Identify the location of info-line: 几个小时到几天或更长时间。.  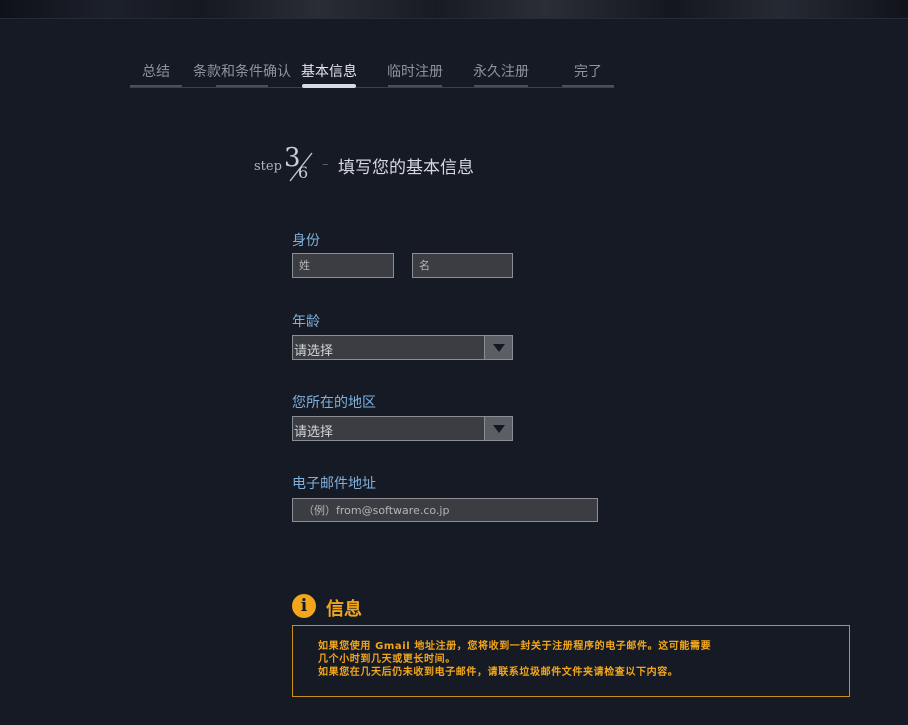
(387, 659).